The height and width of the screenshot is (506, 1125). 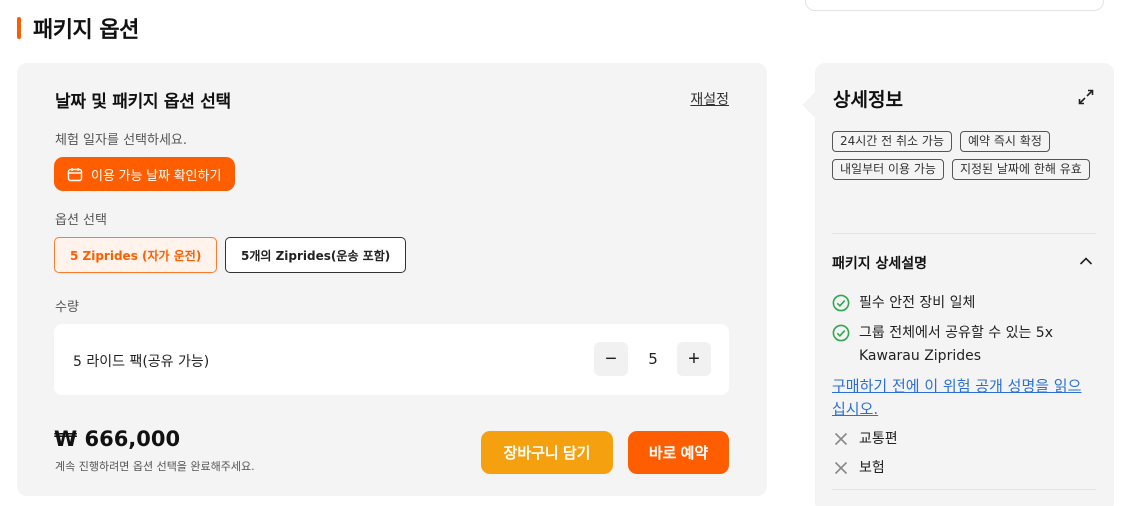 I want to click on detail-title: 상세정보, so click(x=868, y=100).